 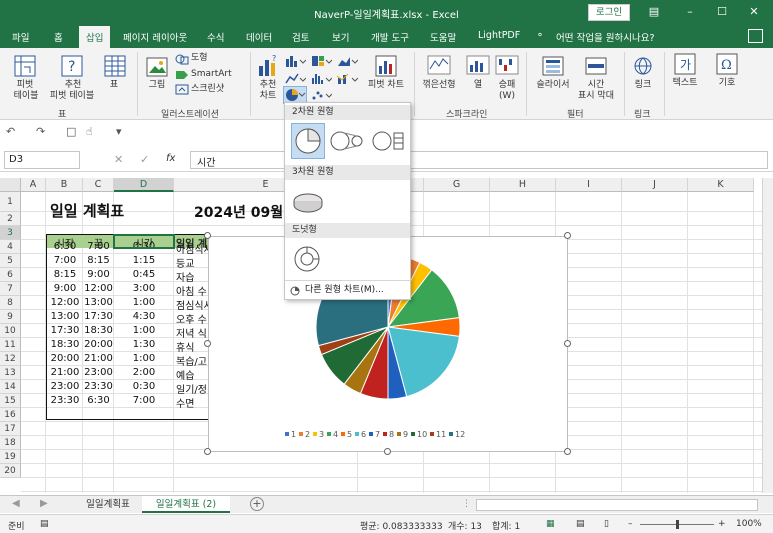 What do you see at coordinates (207, 89) in the screenshot?
I see `screenshot-label: 스크린샷` at bounding box center [207, 89].